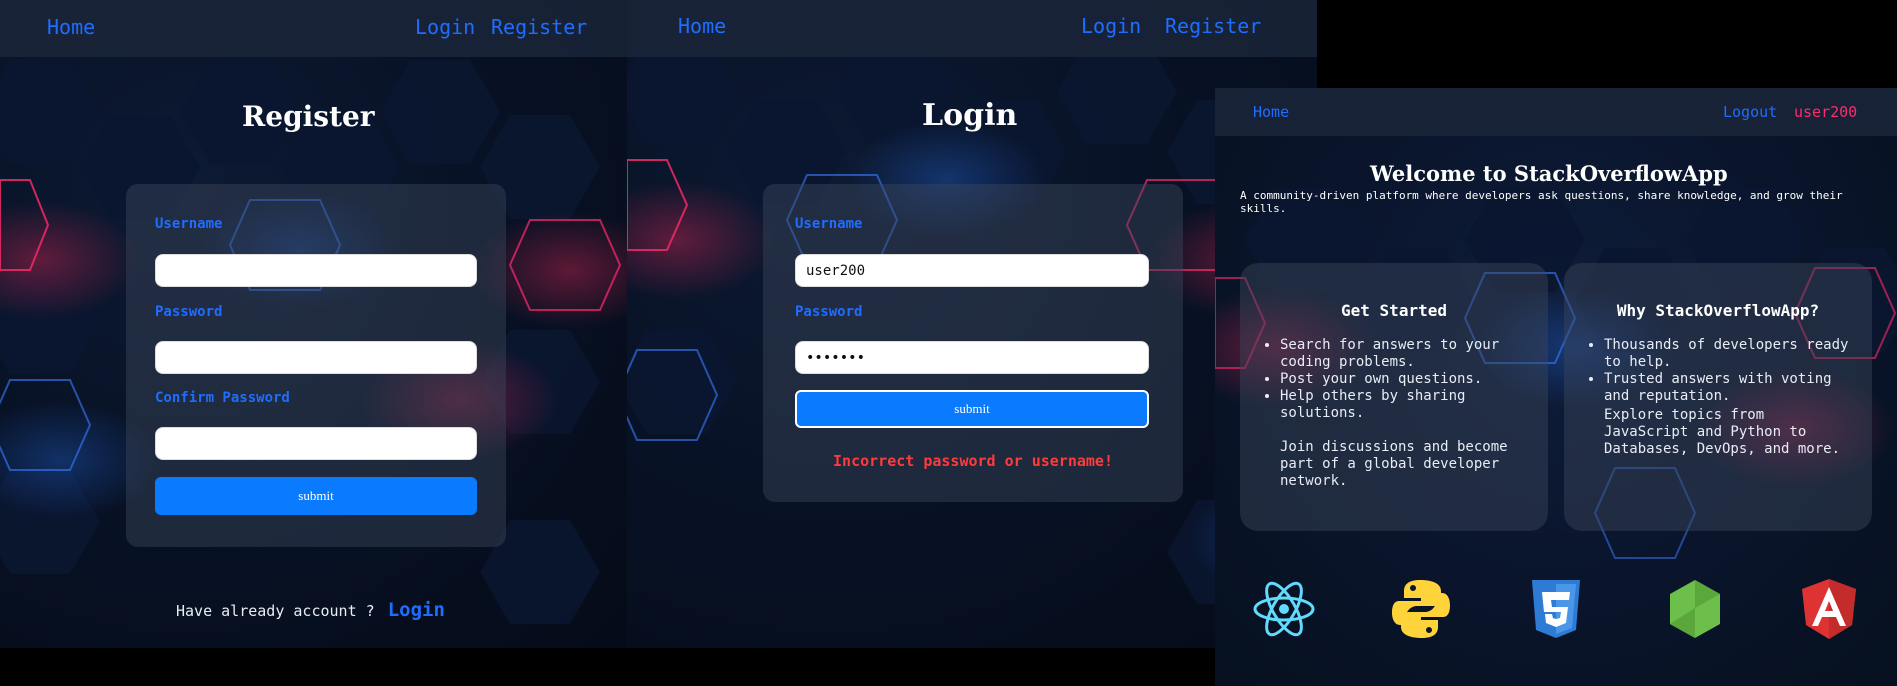  Describe the element at coordinates (1750, 112) in the screenshot. I see `nav-logout-link: Logout` at that location.